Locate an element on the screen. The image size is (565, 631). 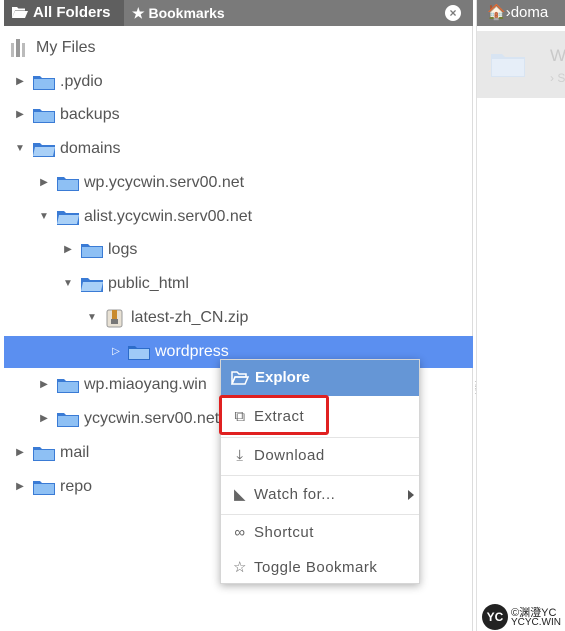
folder-header: W › S is located at coordinates (521, 64).